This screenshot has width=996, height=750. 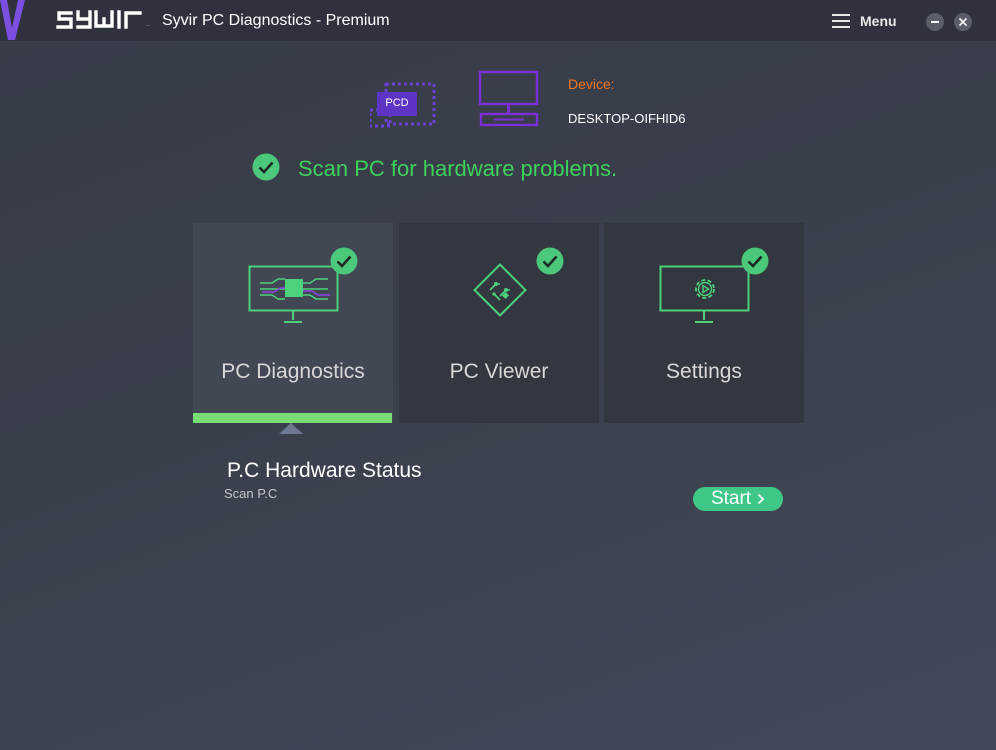 I want to click on chevron-right-icon, so click(x=761, y=499).